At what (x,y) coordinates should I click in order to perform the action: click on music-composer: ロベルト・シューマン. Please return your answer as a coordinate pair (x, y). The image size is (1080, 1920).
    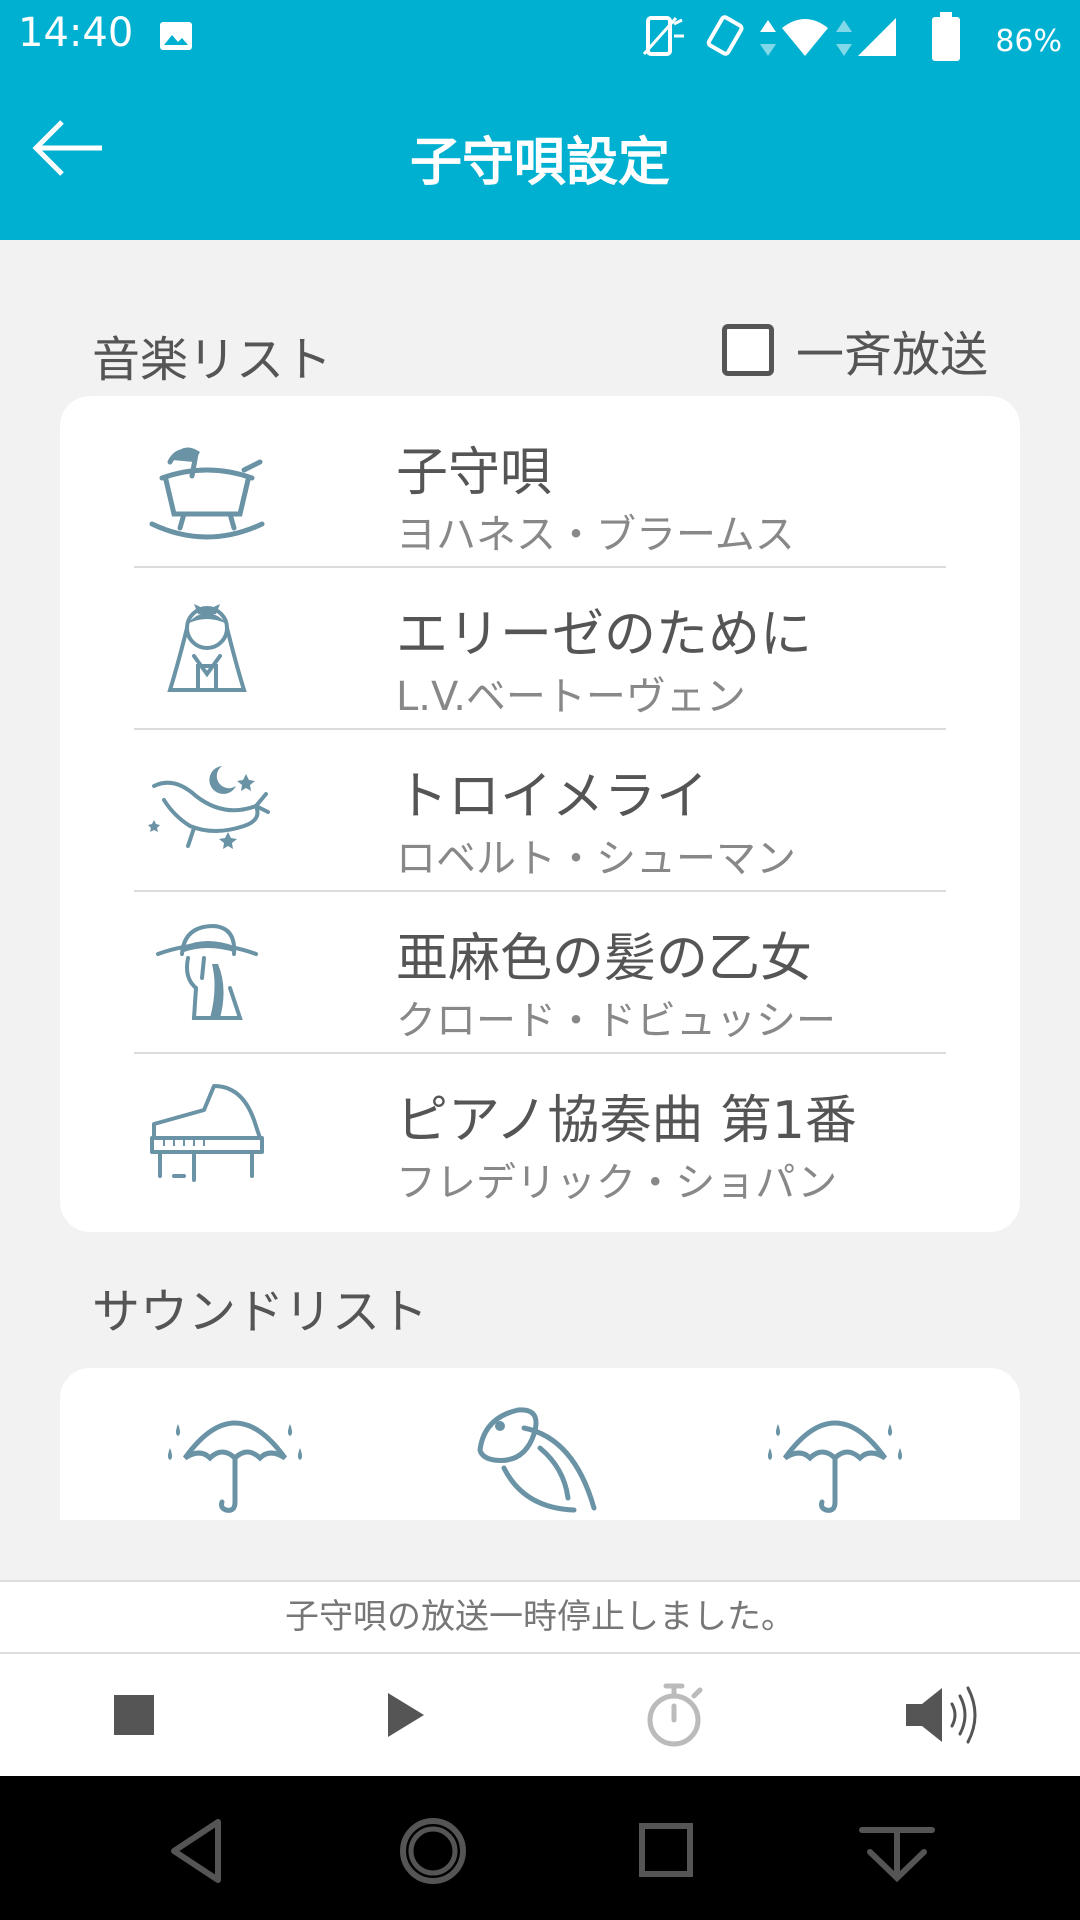
    Looking at the image, I should click on (596, 859).